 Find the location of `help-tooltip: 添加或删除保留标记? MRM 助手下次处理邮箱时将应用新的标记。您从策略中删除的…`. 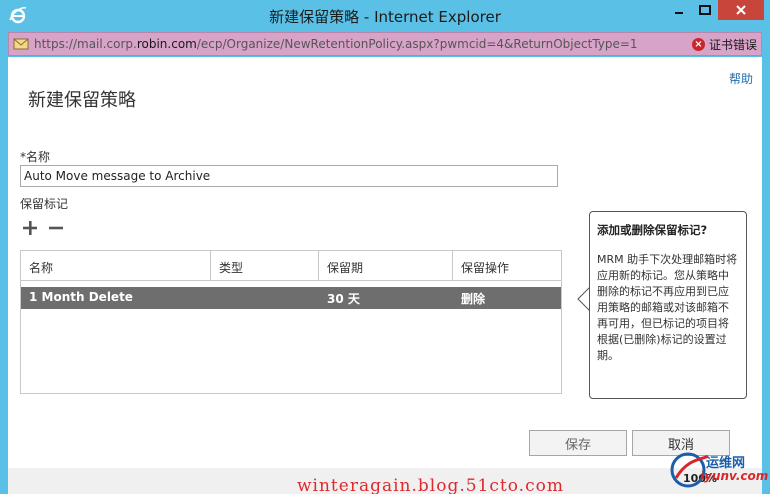

help-tooltip: 添加或删除保留标记? MRM 助手下次处理邮箱时将应用新的标记。您从策略中删除的… is located at coordinates (668, 305).